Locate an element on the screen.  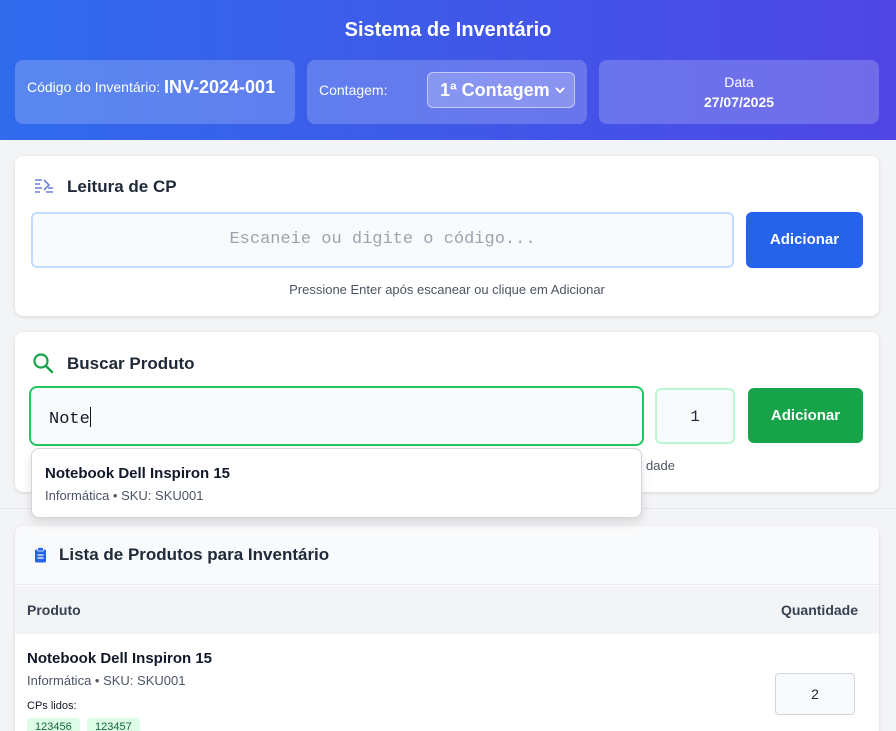
inventory-list-title: Lista de Produtos para Inventário is located at coordinates (194, 554).